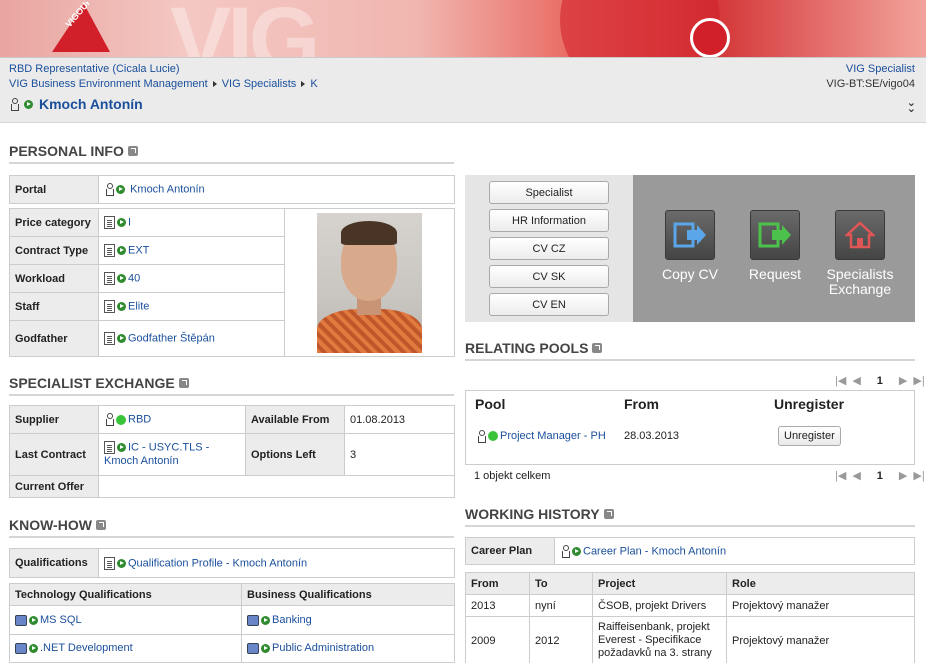 This screenshot has height=663, width=926. What do you see at coordinates (54, 189) in the screenshot?
I see `portal-label: Portal` at bounding box center [54, 189].